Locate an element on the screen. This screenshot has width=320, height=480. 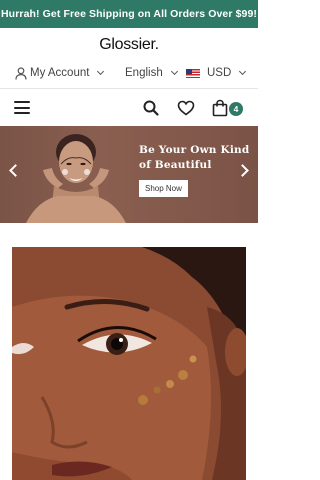
site-logo: Glossier. is located at coordinates (129, 45).